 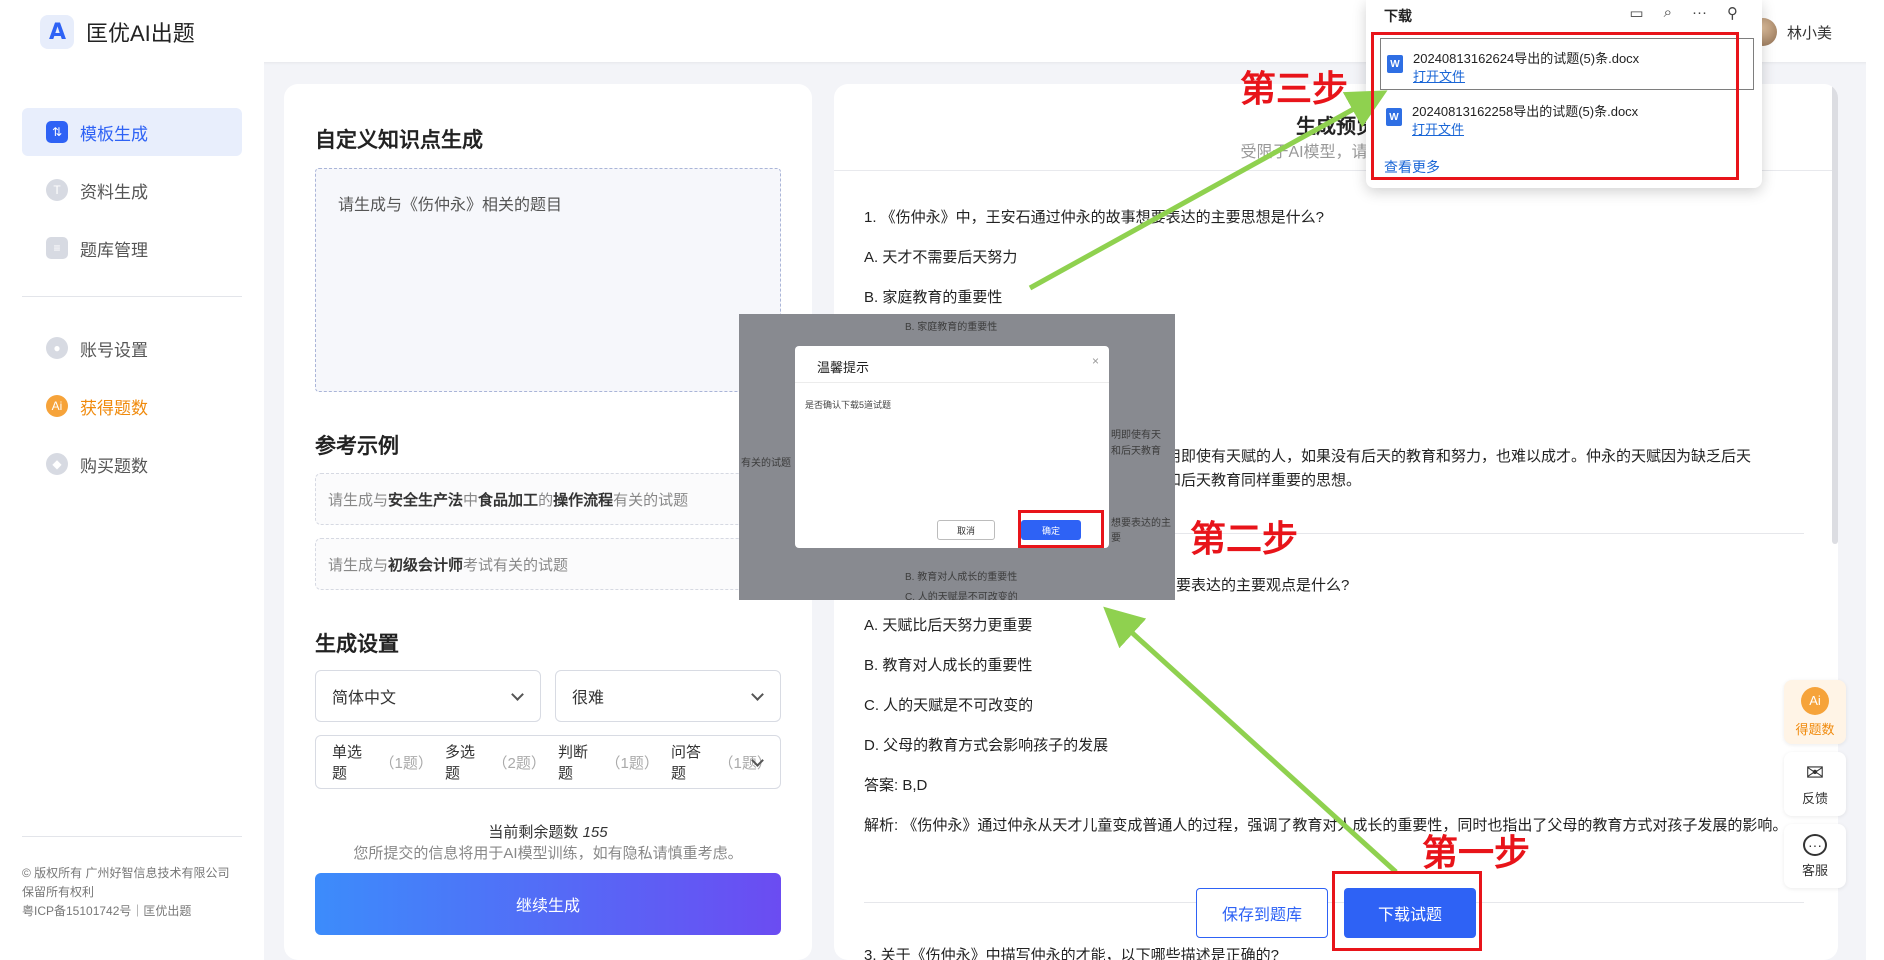 What do you see at coordinates (114, 408) in the screenshot?
I see `sidebar-item-label: 获得题数` at bounding box center [114, 408].